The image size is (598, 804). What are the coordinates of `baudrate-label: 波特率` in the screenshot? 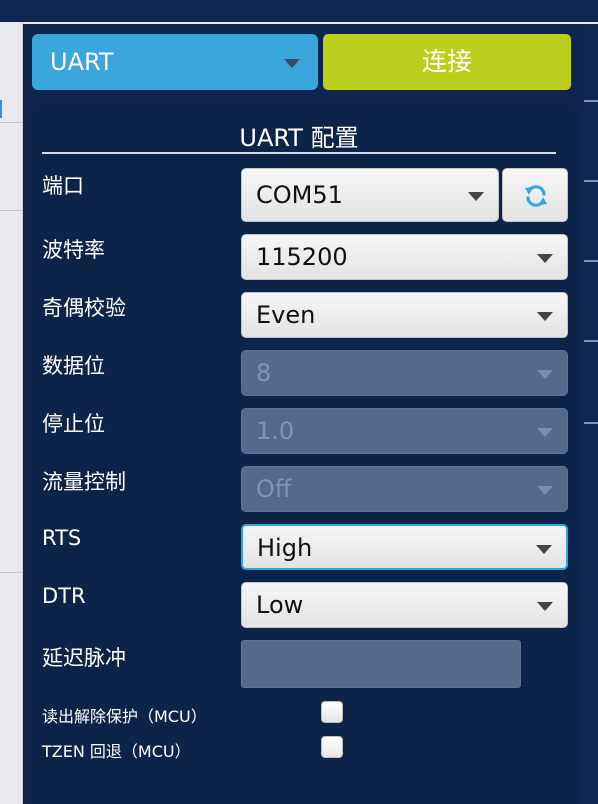 It's located at (73, 250).